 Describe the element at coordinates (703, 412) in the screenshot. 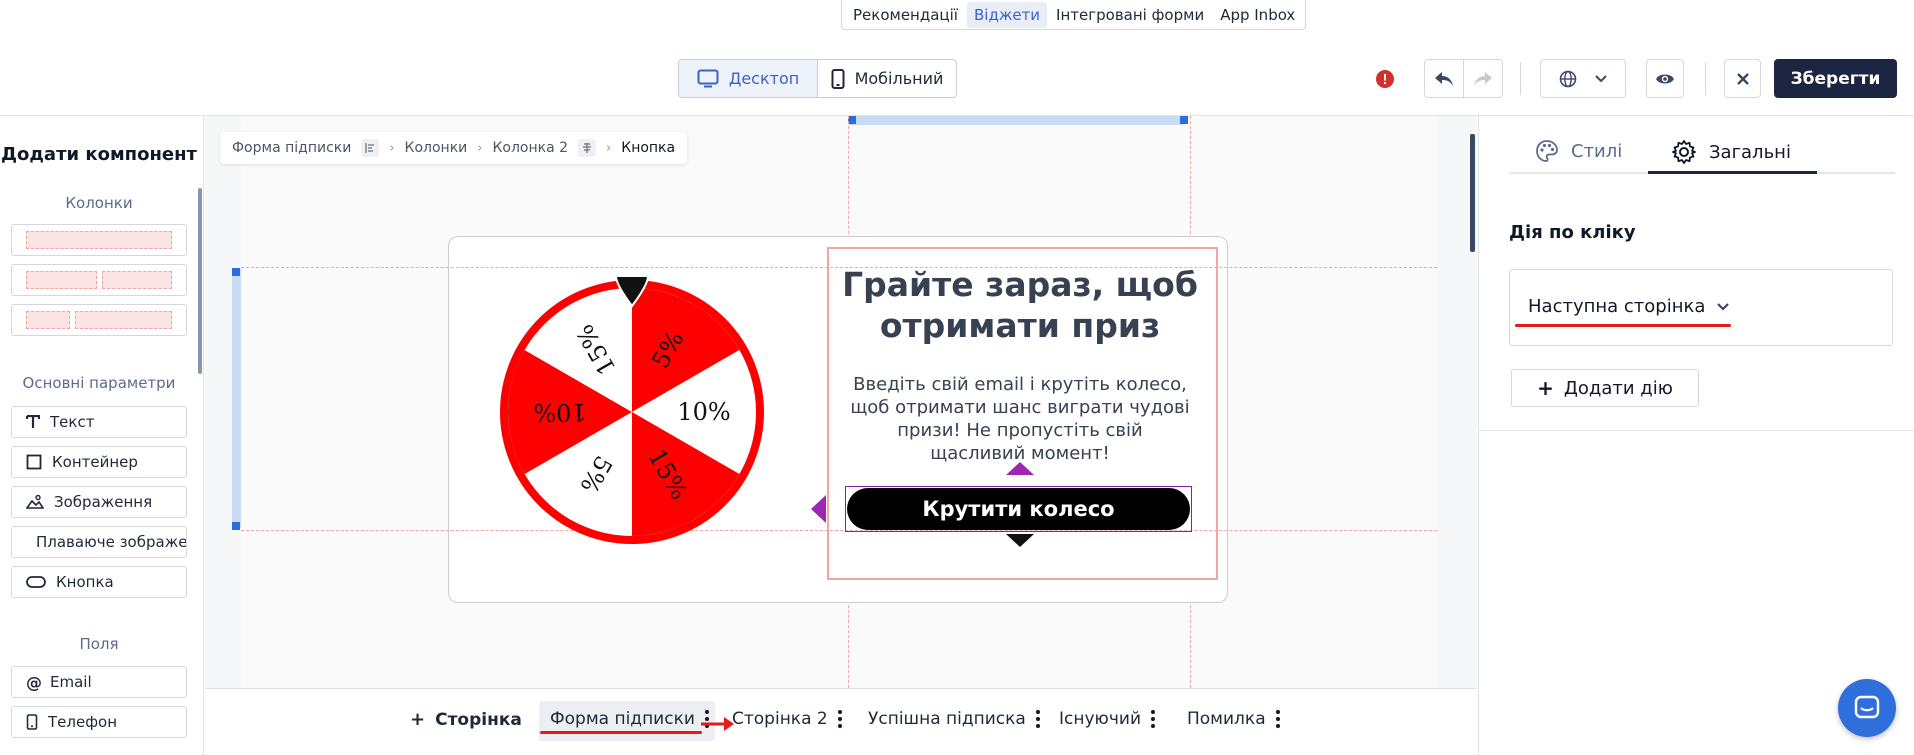

I see `wheel-segment-label: 10%` at that location.